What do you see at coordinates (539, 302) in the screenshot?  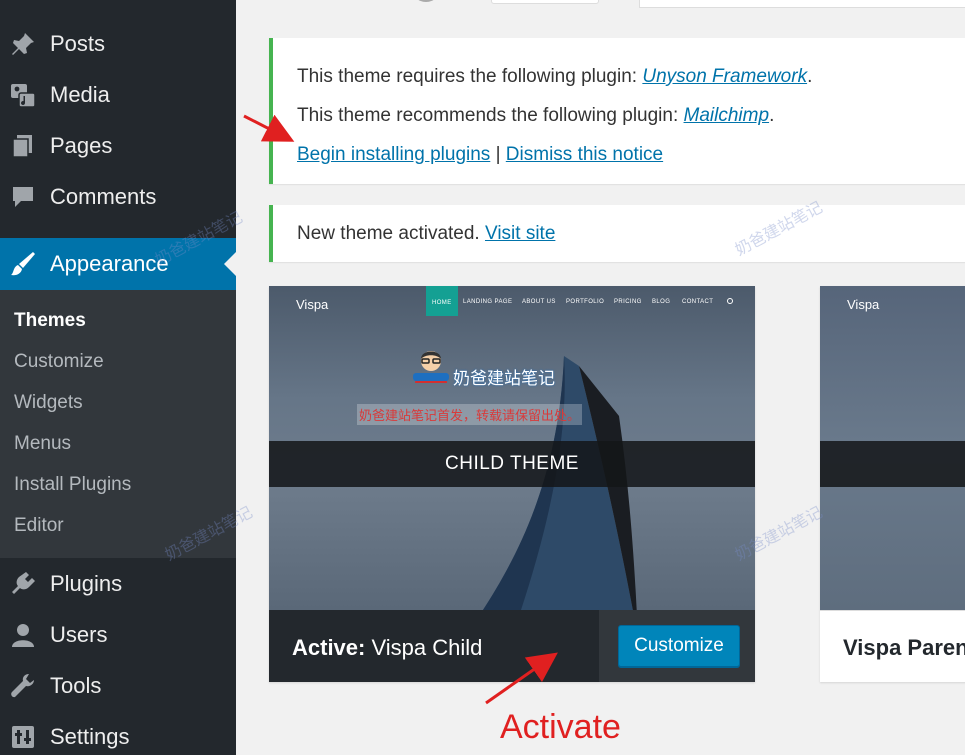 I see `preview-menu-about: ABOUT US` at bounding box center [539, 302].